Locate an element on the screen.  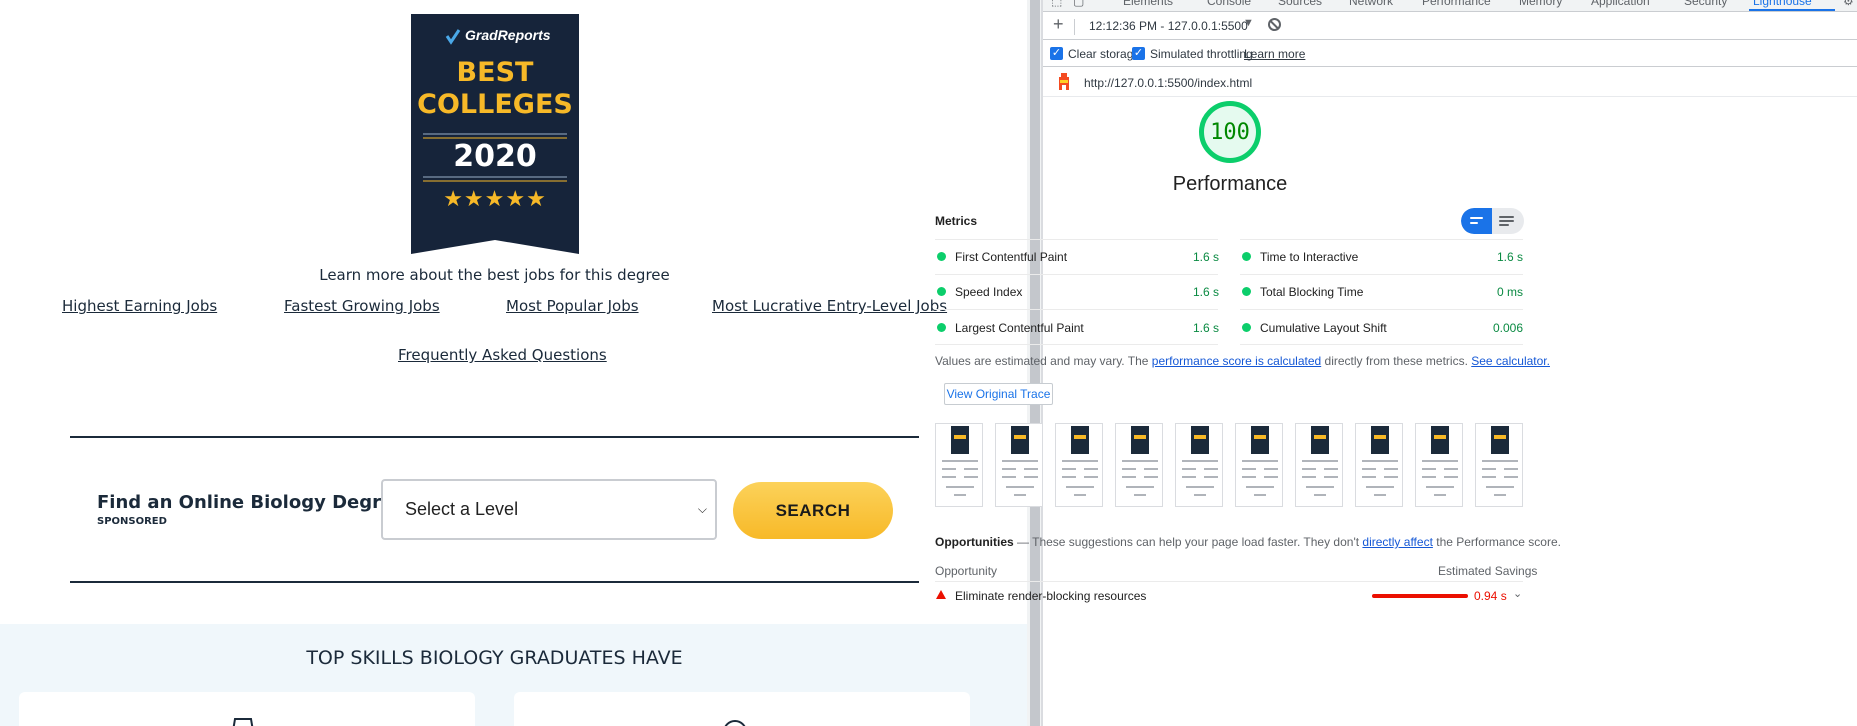
metrics-view-toggle is located at coordinates (1492, 221).